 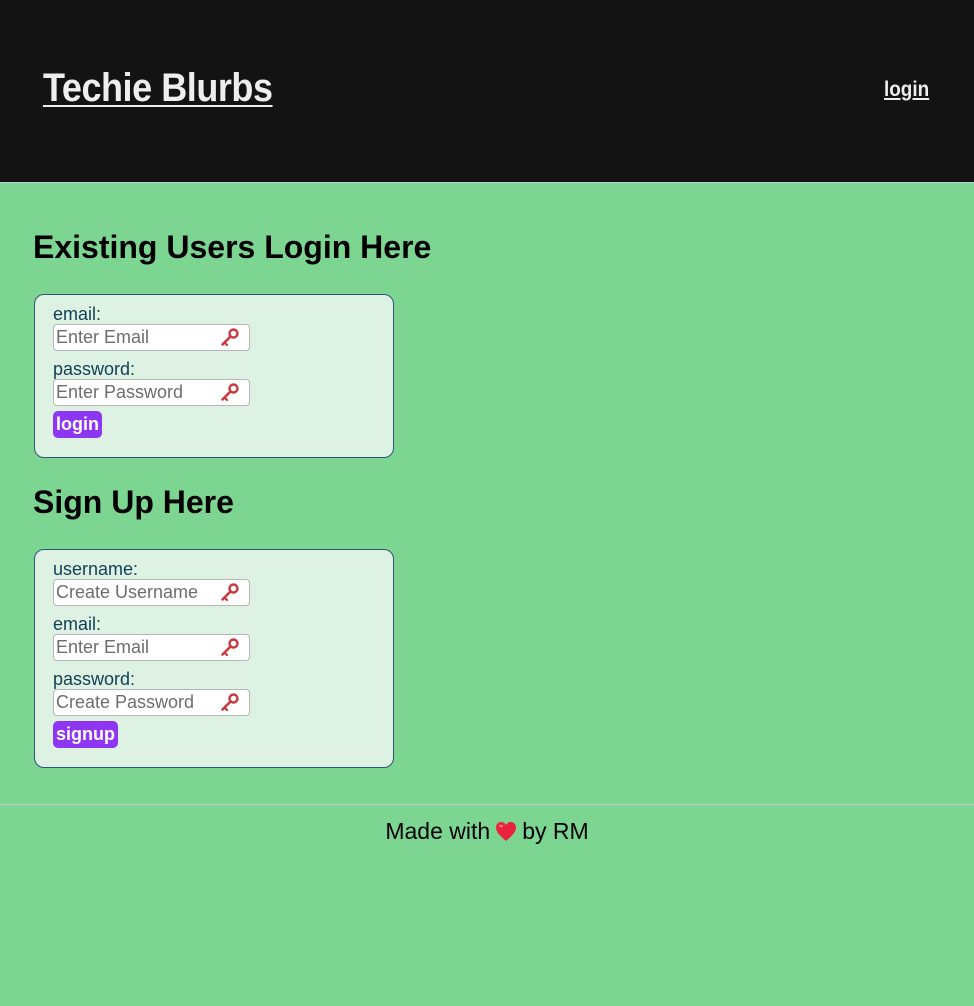 What do you see at coordinates (96, 569) in the screenshot?
I see `signup-username-label: username:` at bounding box center [96, 569].